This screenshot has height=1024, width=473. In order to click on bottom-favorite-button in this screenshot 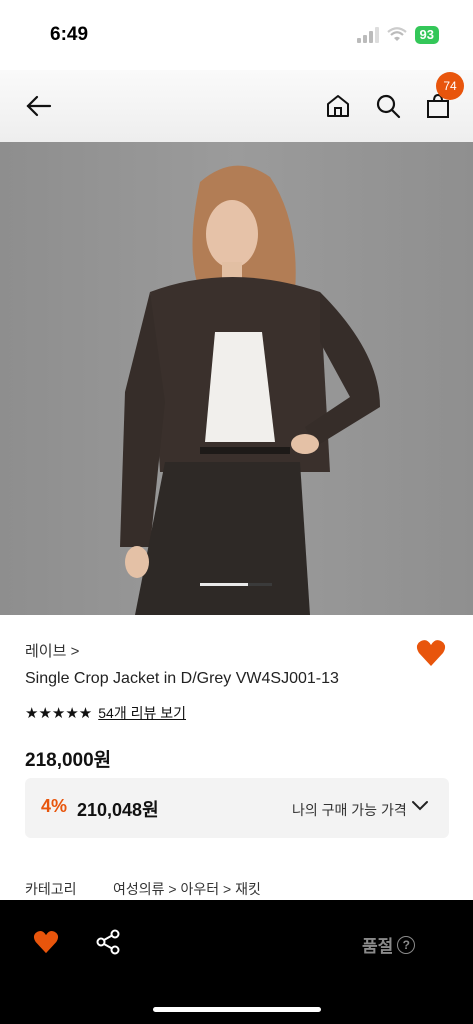, I will do `click(46, 944)`.